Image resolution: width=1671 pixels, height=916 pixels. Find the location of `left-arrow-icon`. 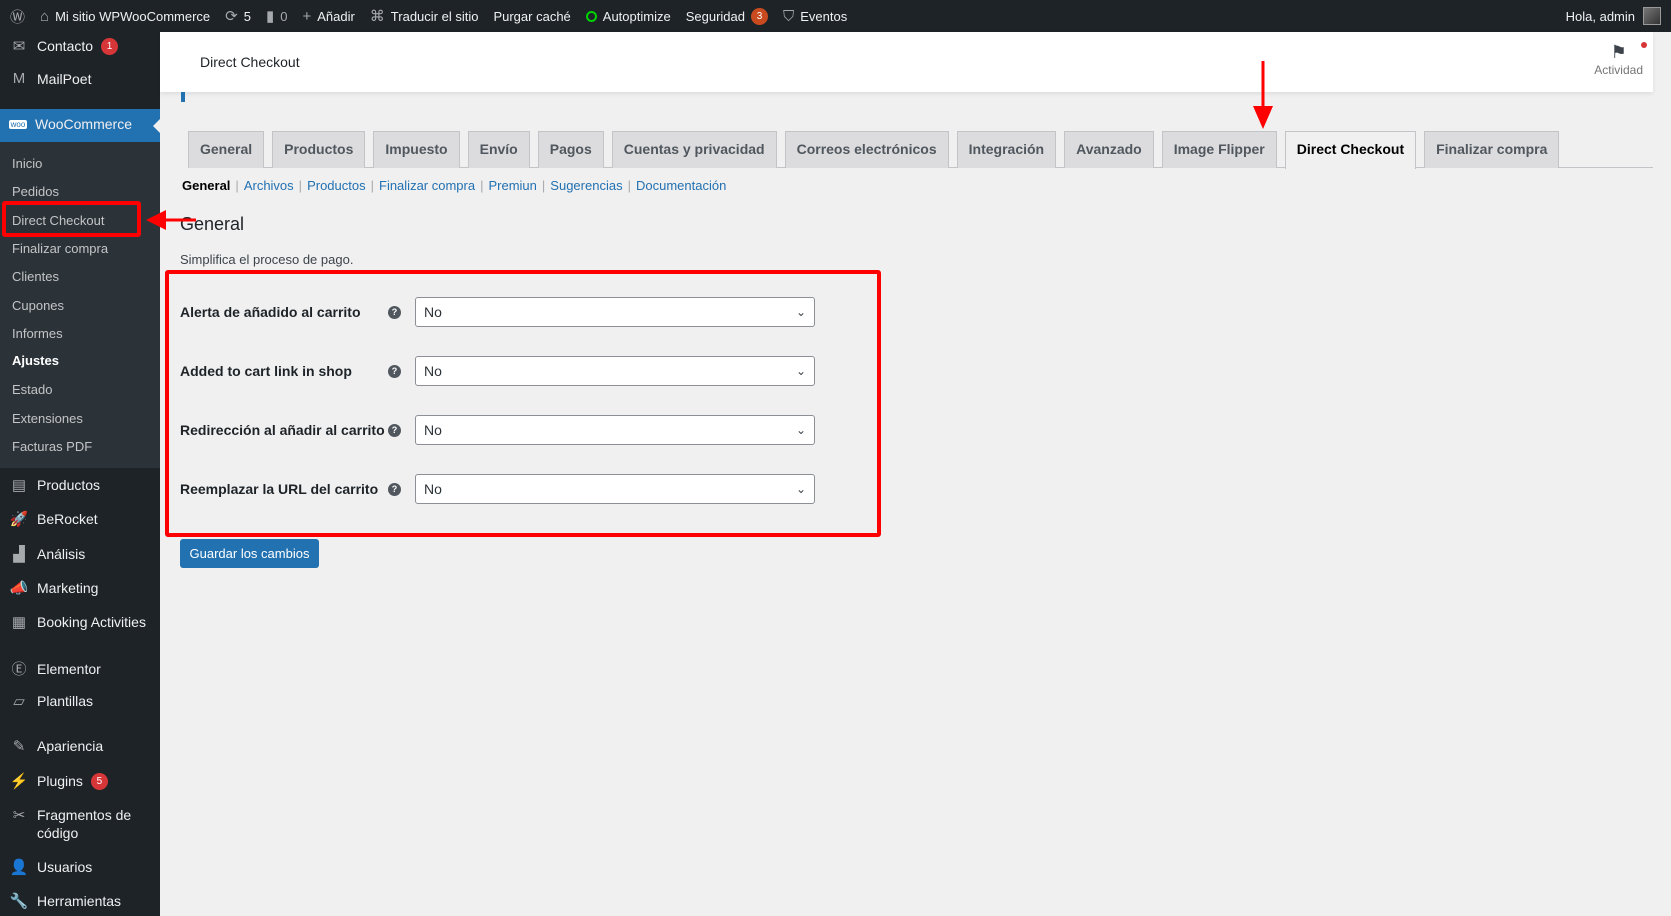

left-arrow-icon is located at coordinates (171, 220).